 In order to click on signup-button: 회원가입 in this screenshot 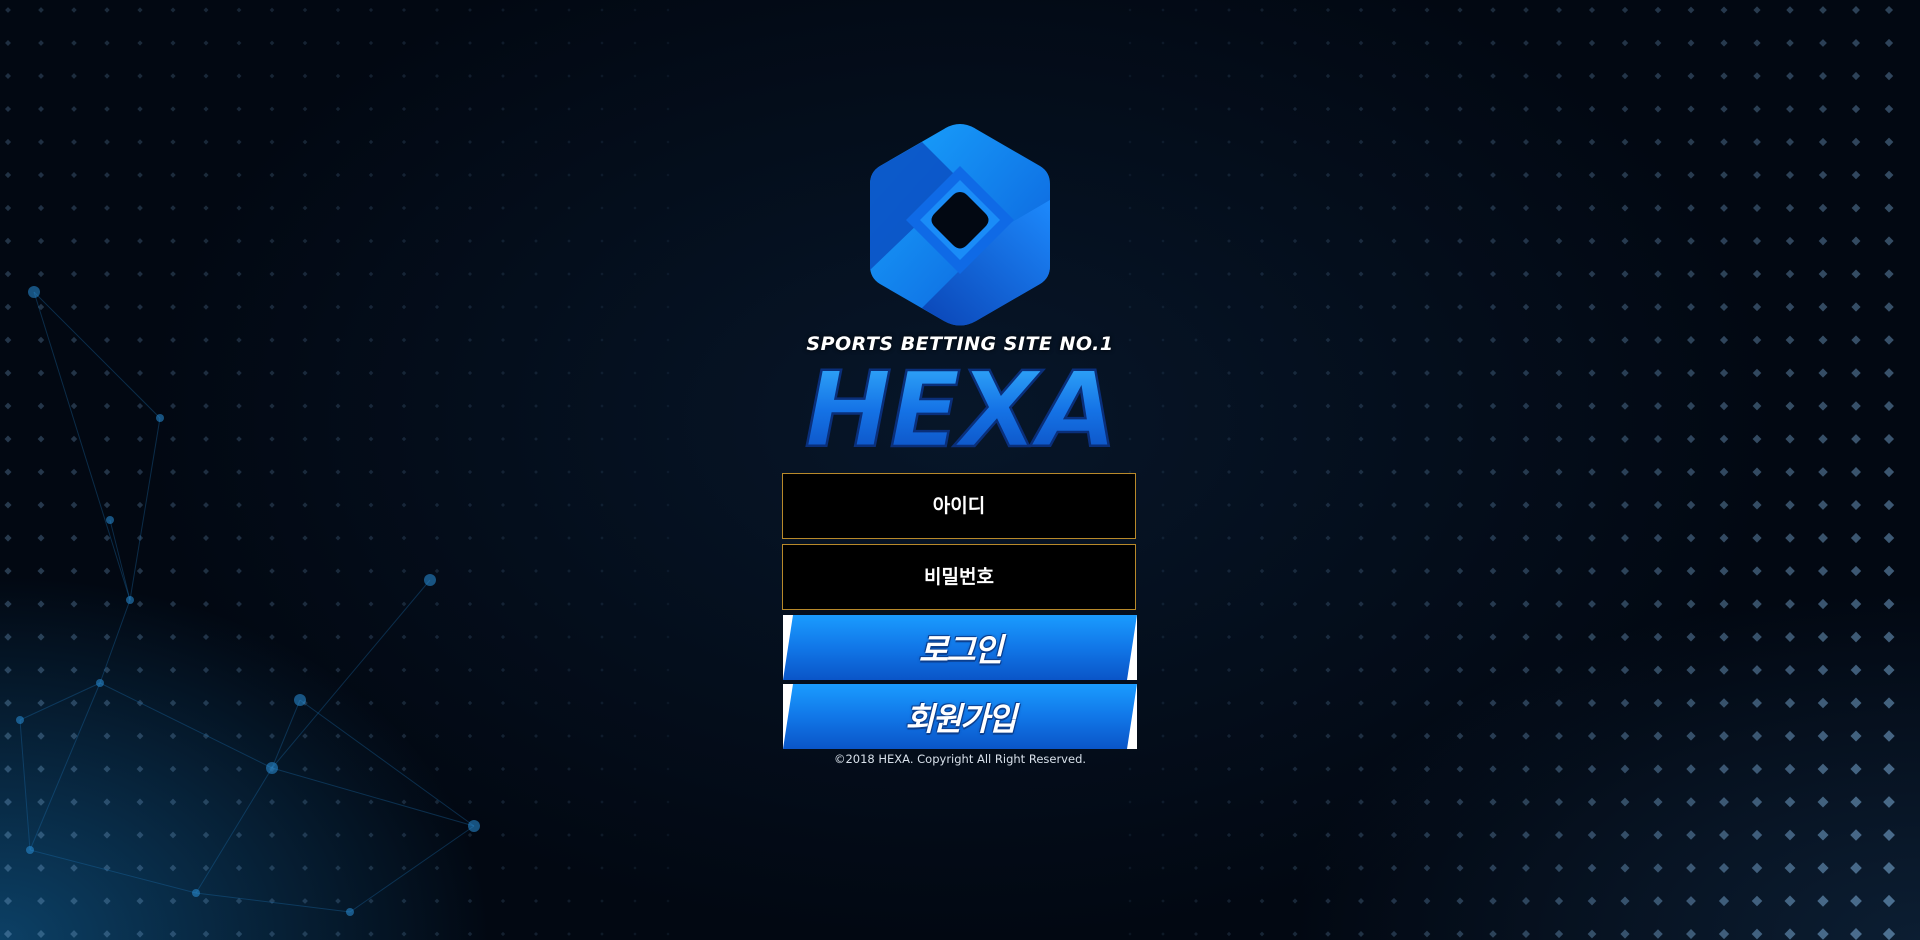, I will do `click(960, 716)`.